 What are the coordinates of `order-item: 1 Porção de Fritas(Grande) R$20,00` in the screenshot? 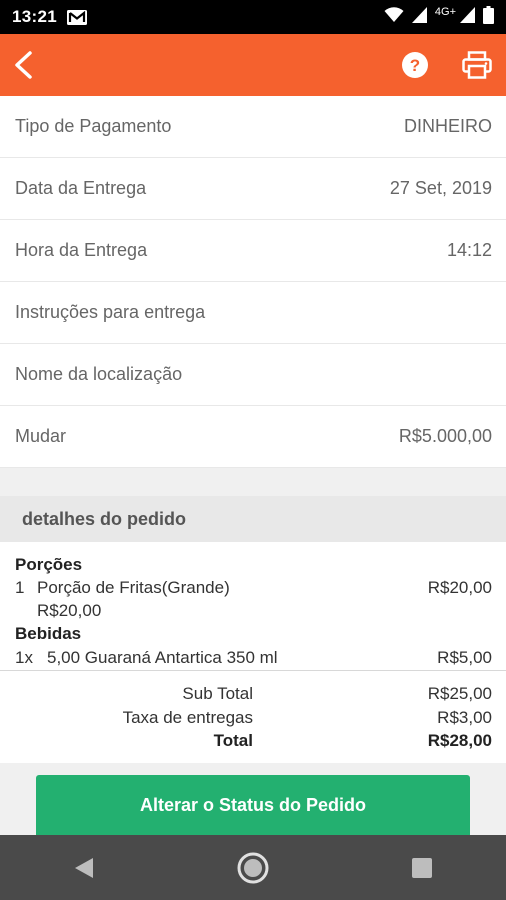 It's located at (253, 588).